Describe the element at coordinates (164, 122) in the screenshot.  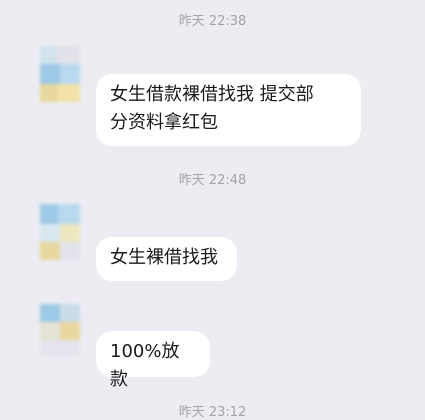
I see `message-text-line: 分资料拿红包` at that location.